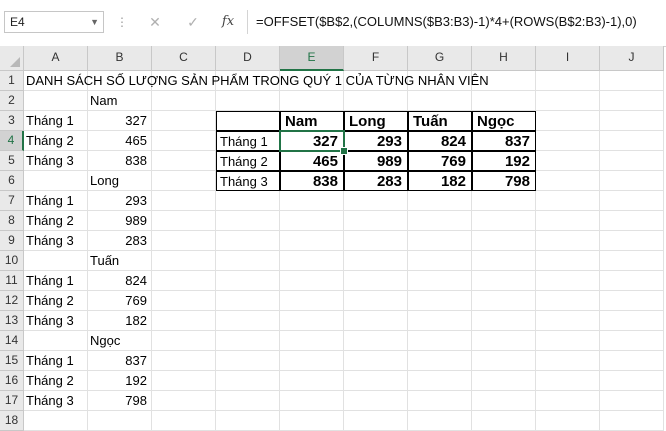  What do you see at coordinates (122, 22) in the screenshot?
I see `more-options-icon: ⋮` at bounding box center [122, 22].